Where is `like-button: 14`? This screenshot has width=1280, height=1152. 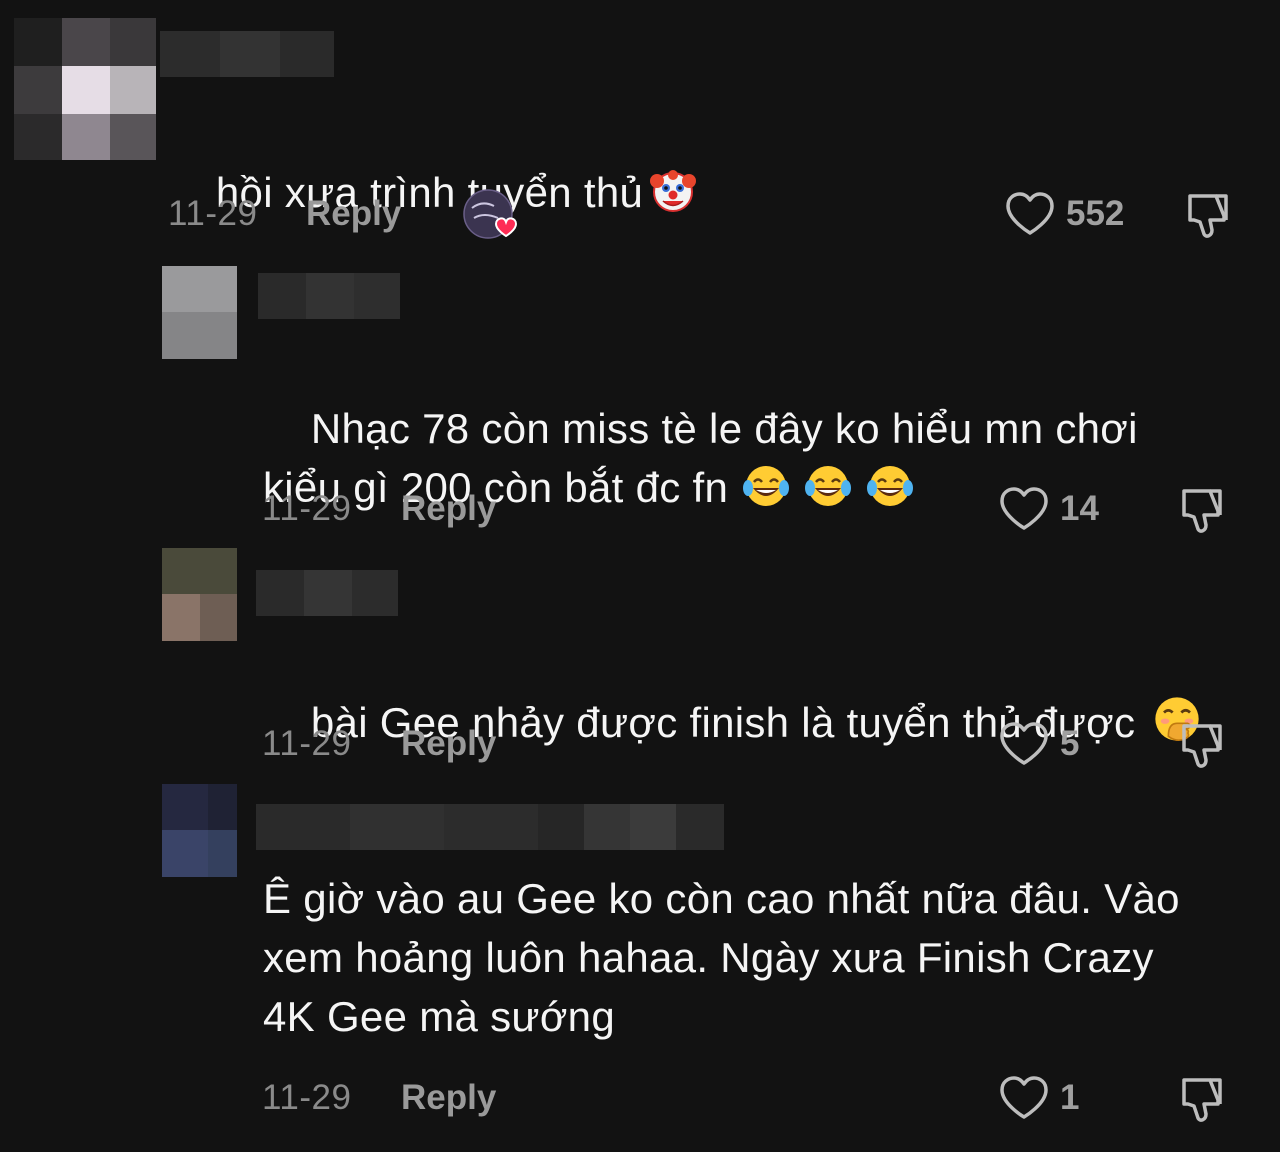 like-button: 14 is located at coordinates (1048, 509).